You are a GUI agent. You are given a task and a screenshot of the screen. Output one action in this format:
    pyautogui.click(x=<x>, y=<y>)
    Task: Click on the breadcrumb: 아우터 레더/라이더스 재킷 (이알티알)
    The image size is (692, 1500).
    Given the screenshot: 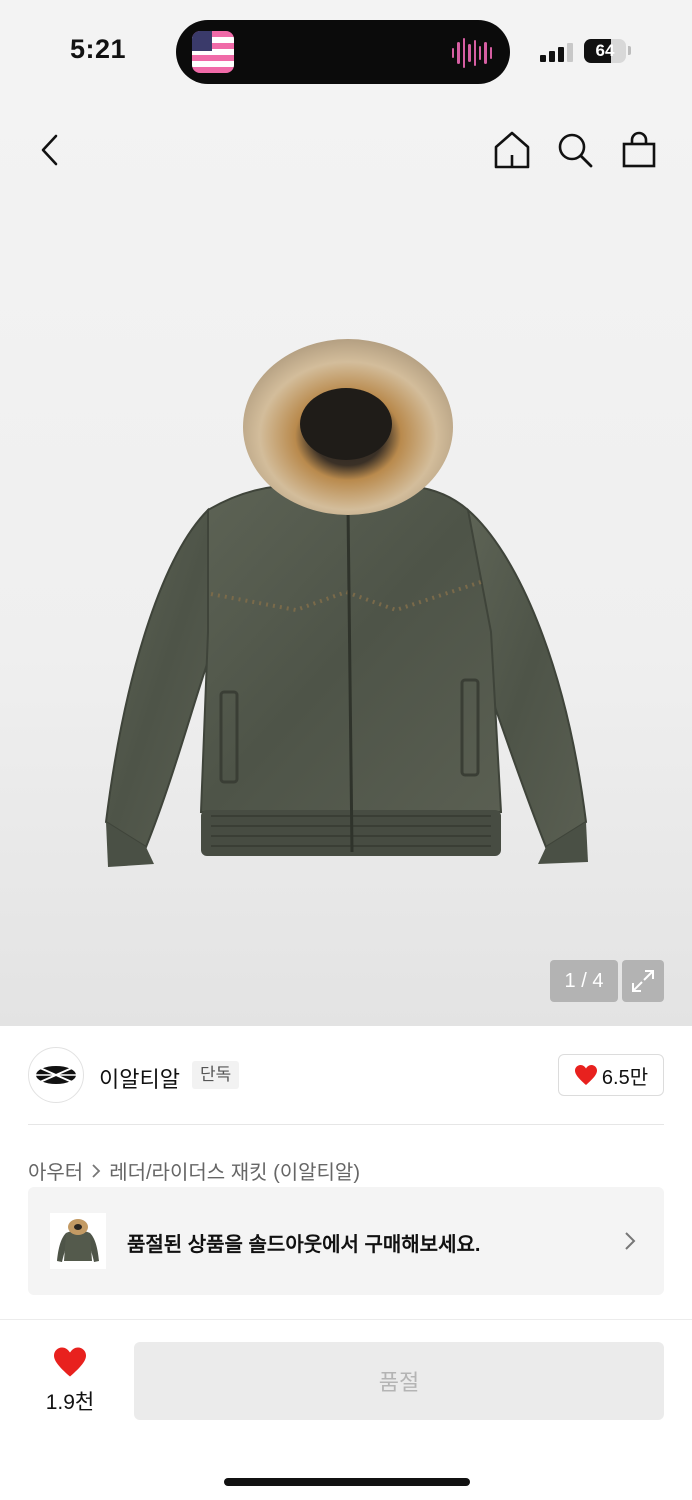 What is the action you would take?
    pyautogui.click(x=194, y=1170)
    